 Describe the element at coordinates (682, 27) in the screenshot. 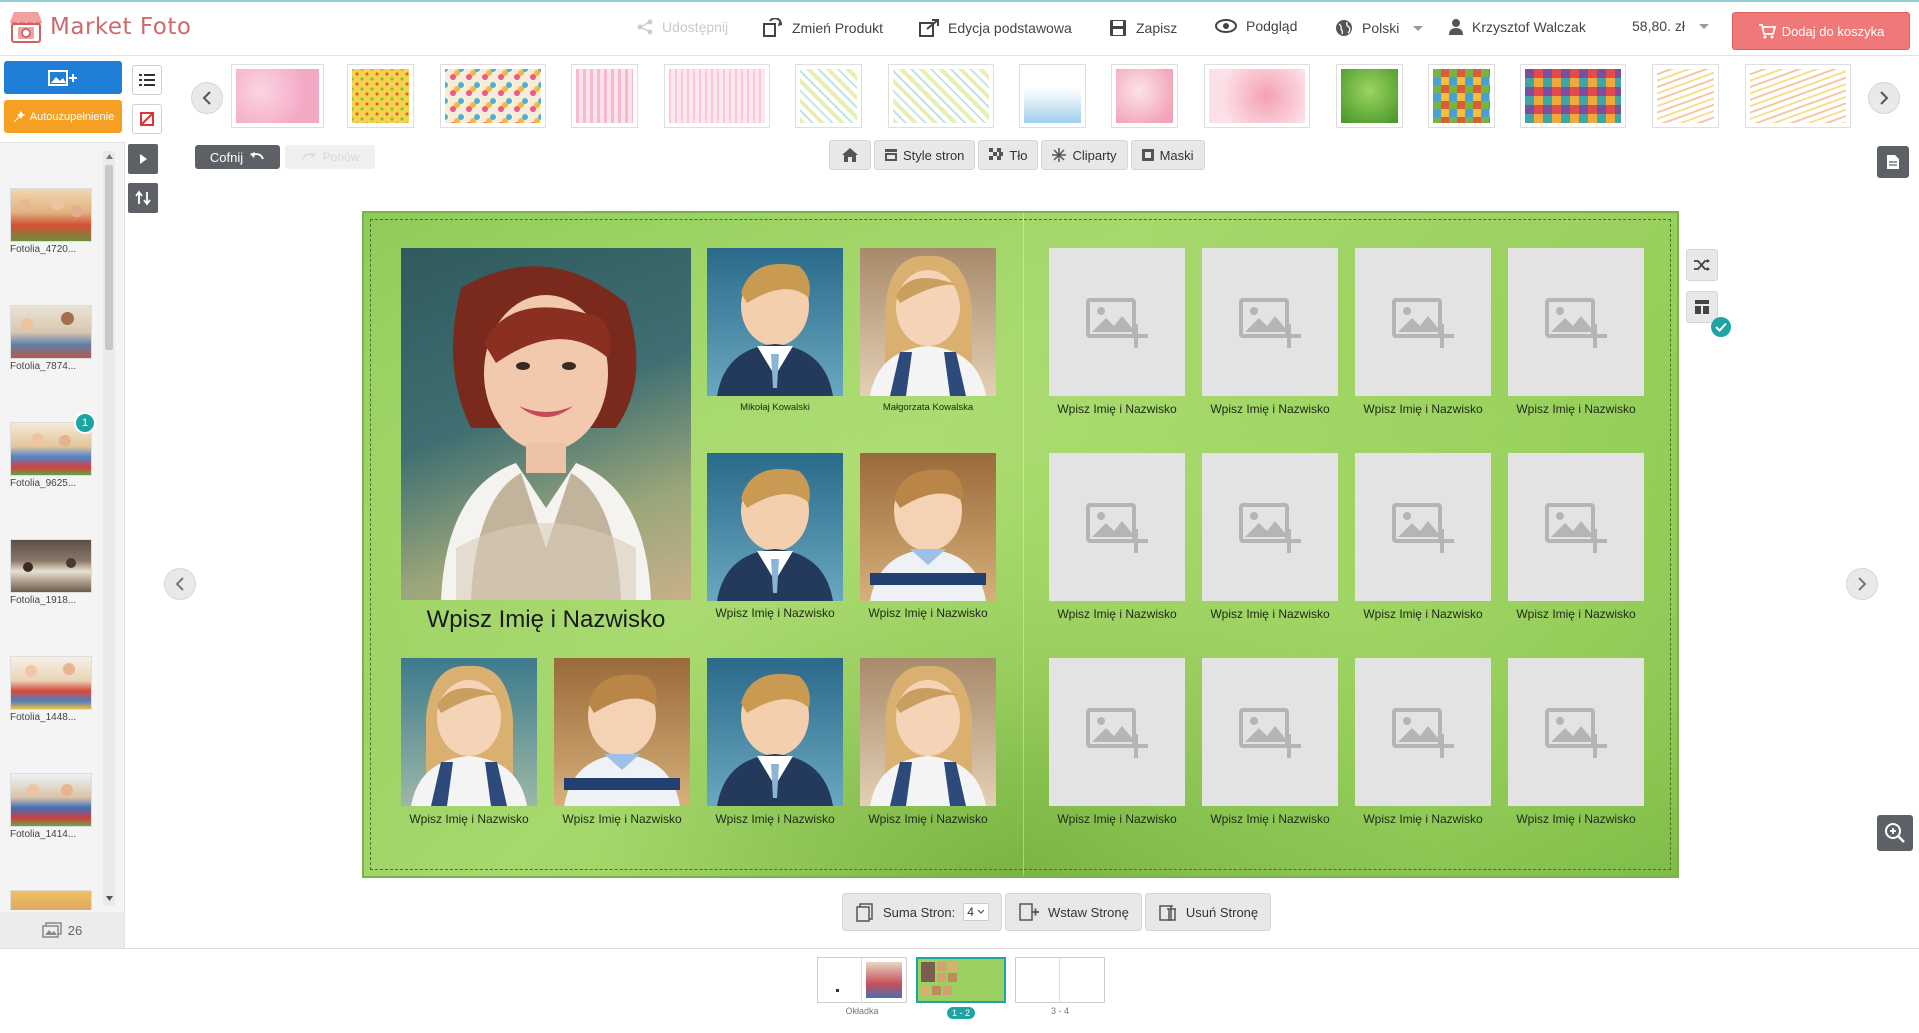

I see `share-button: Udostępnij` at that location.